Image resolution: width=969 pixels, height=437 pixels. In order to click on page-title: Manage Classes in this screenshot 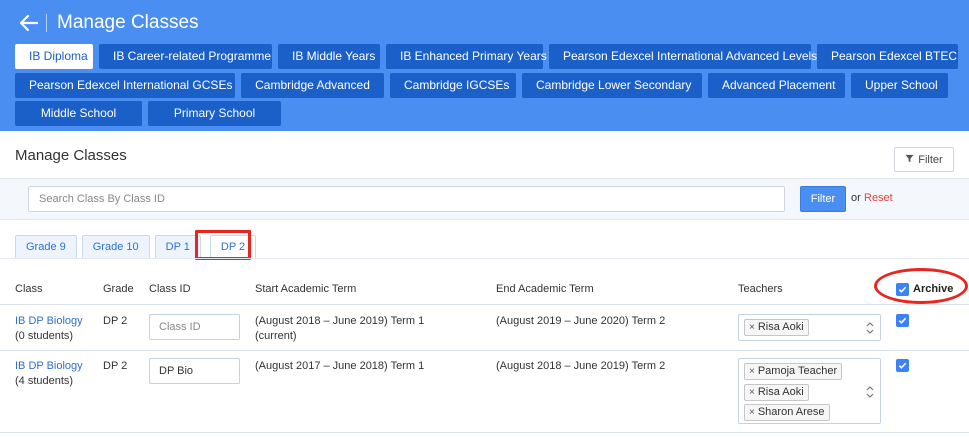, I will do `click(71, 155)`.